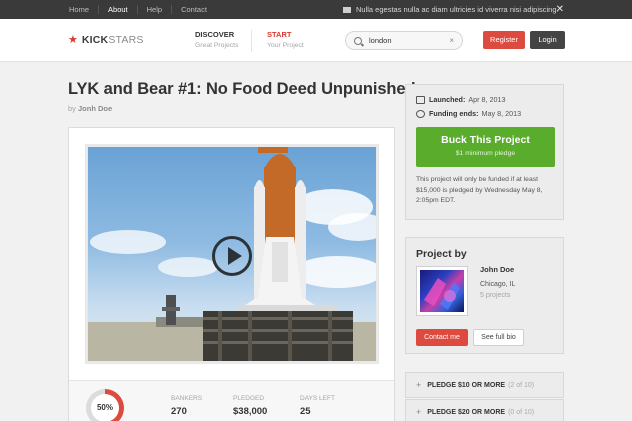 The image size is (632, 421). Describe the element at coordinates (466, 412) in the screenshot. I see `pledge-label: PLEDGE $20 OR MORE` at that location.